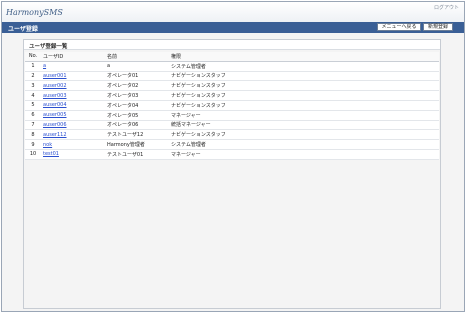 The height and width of the screenshot is (315, 468). I want to click on row-number: 2, so click(33, 76).